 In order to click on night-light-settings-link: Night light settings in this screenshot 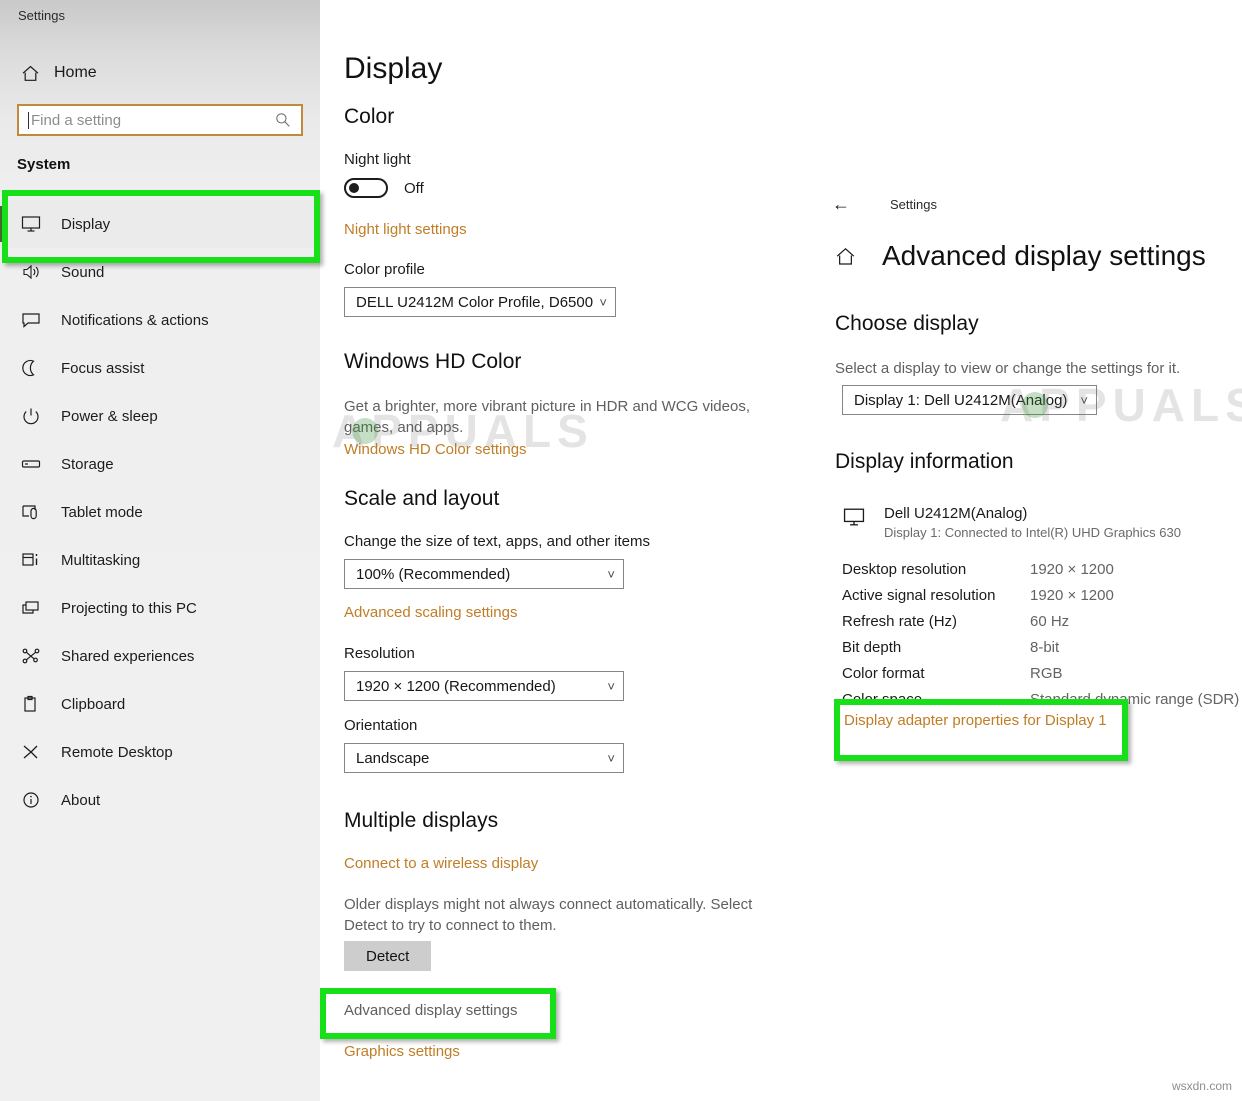, I will do `click(405, 229)`.